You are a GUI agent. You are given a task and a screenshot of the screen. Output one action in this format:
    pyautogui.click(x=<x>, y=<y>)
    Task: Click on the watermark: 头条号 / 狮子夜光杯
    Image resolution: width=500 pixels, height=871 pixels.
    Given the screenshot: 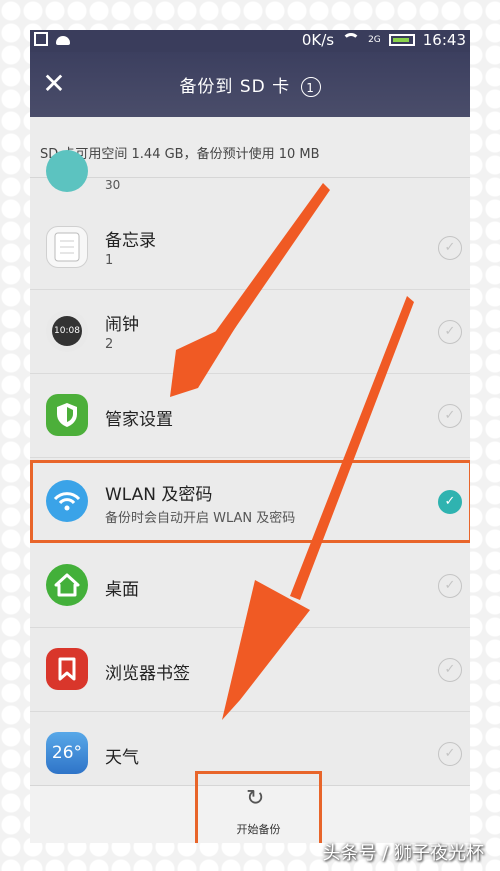 What is the action you would take?
    pyautogui.click(x=403, y=853)
    